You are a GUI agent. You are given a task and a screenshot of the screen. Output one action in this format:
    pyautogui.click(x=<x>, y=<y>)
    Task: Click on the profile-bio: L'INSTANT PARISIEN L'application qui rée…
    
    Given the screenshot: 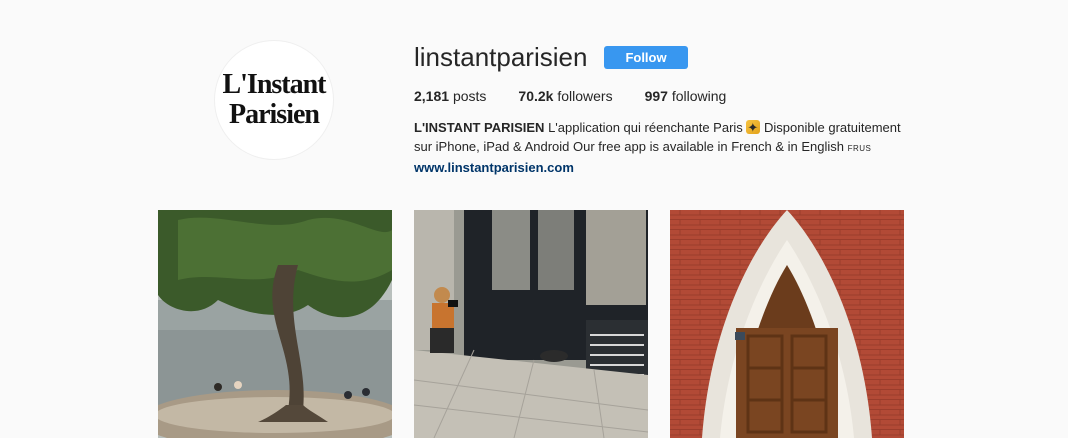 What is the action you would take?
    pyautogui.click(x=664, y=147)
    